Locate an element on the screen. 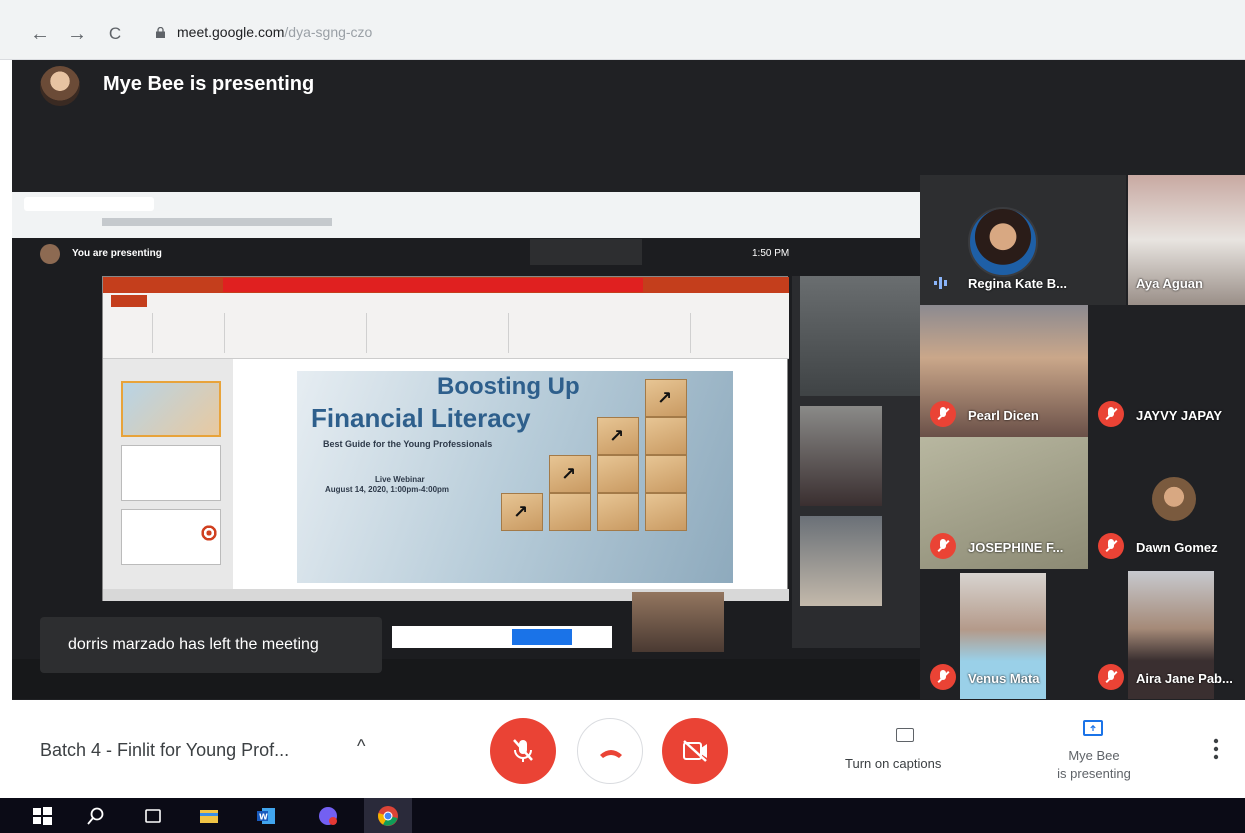 Image resolution: width=1245 pixels, height=833 pixels. word-icon: W is located at coordinates (266, 816).